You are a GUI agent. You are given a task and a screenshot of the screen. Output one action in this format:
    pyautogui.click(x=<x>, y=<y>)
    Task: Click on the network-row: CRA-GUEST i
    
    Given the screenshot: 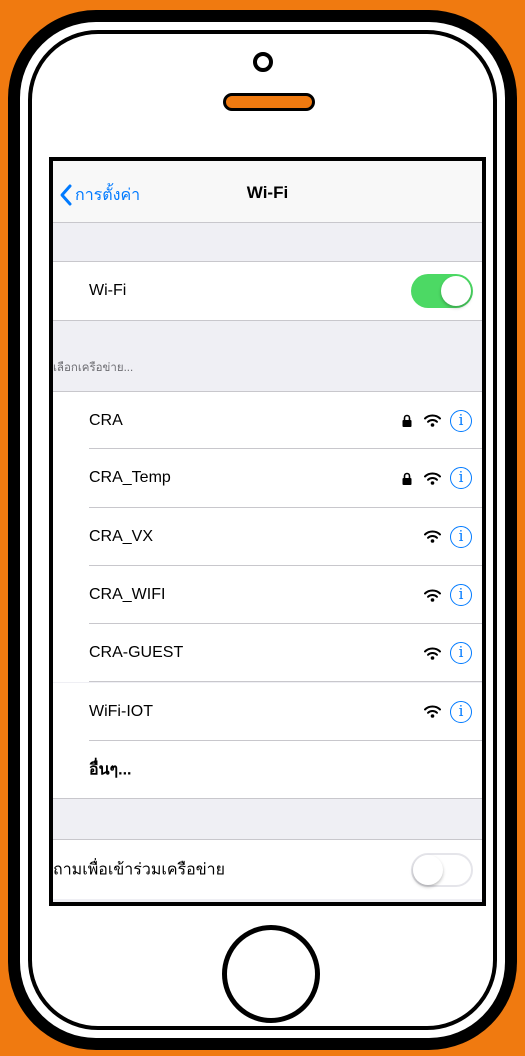 What is the action you would take?
    pyautogui.click(x=267, y=653)
    